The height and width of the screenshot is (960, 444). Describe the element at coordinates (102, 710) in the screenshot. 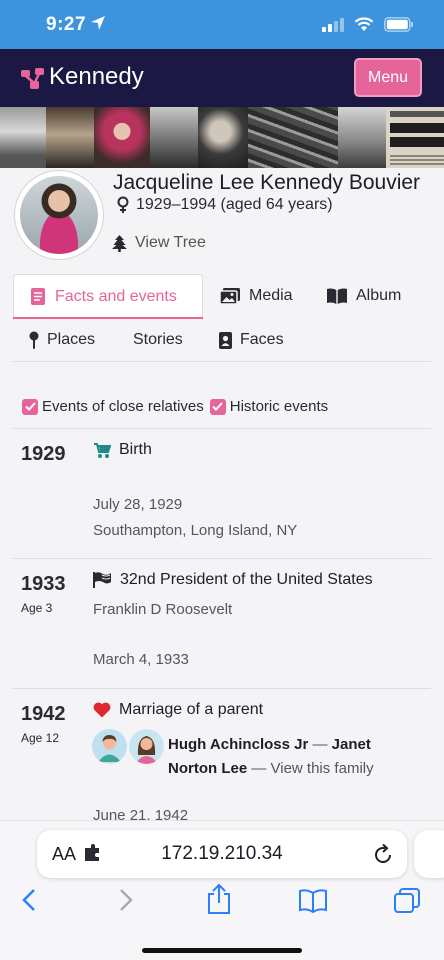

I see `heart-icon` at that location.